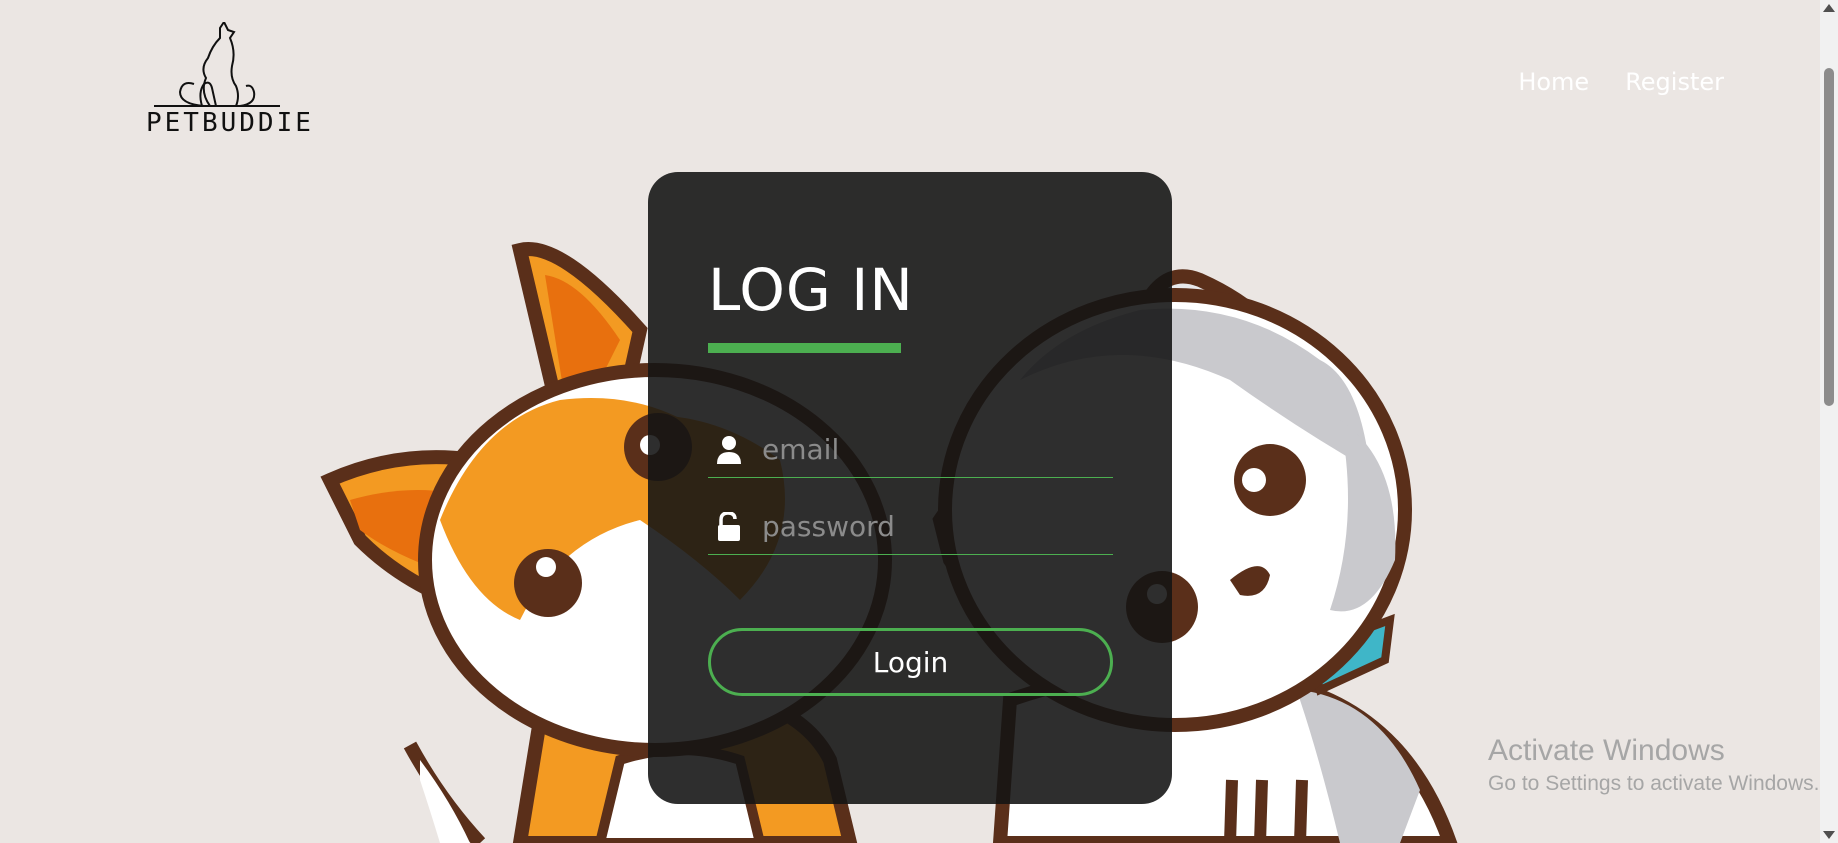 The height and width of the screenshot is (843, 1838). What do you see at coordinates (217, 64) in the screenshot?
I see `pet-silhouette-icon` at bounding box center [217, 64].